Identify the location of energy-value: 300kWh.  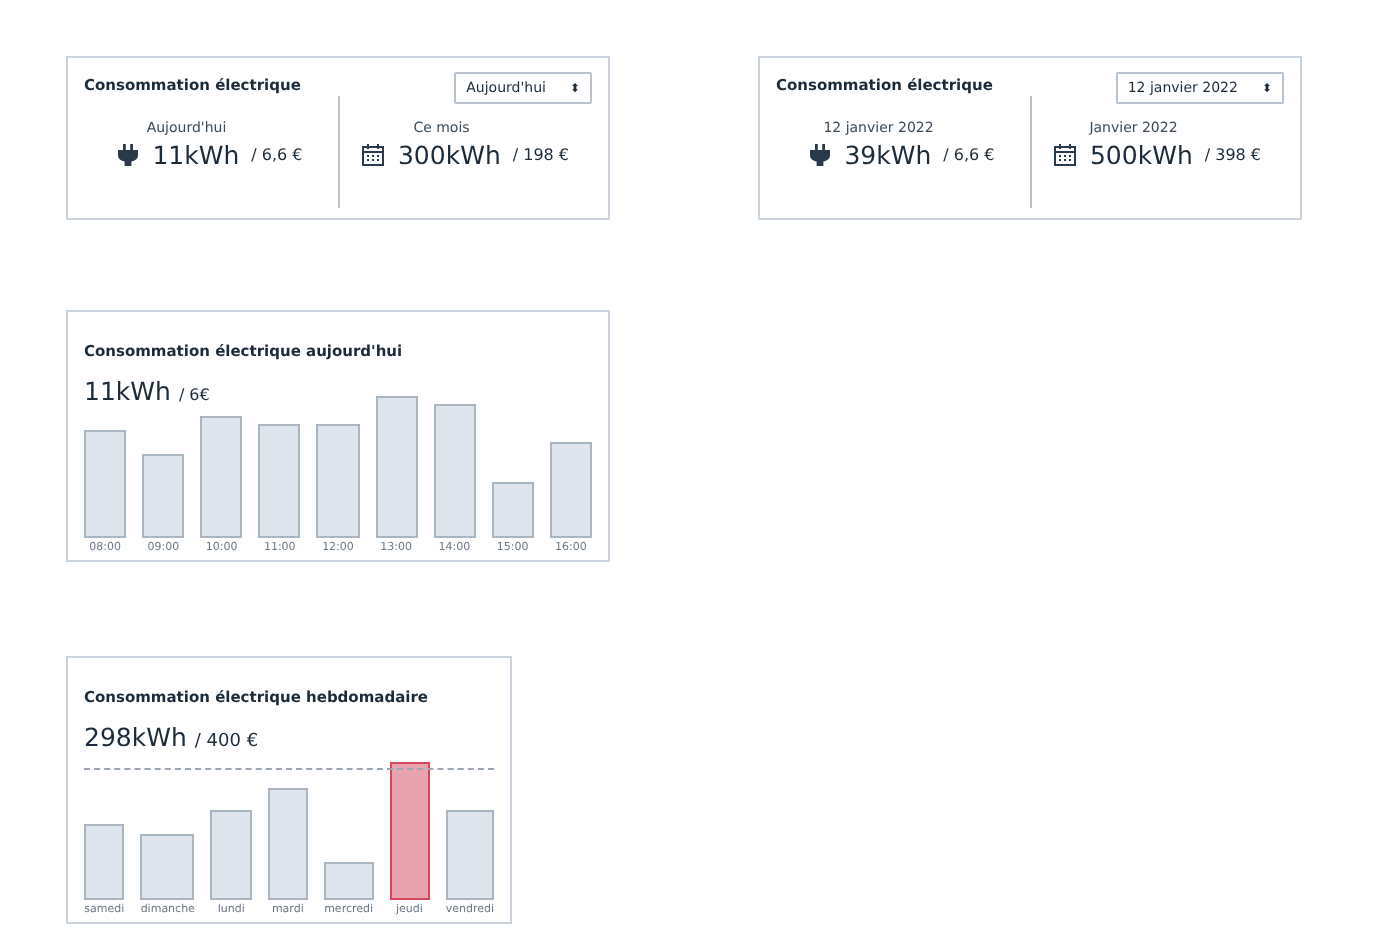
(449, 155).